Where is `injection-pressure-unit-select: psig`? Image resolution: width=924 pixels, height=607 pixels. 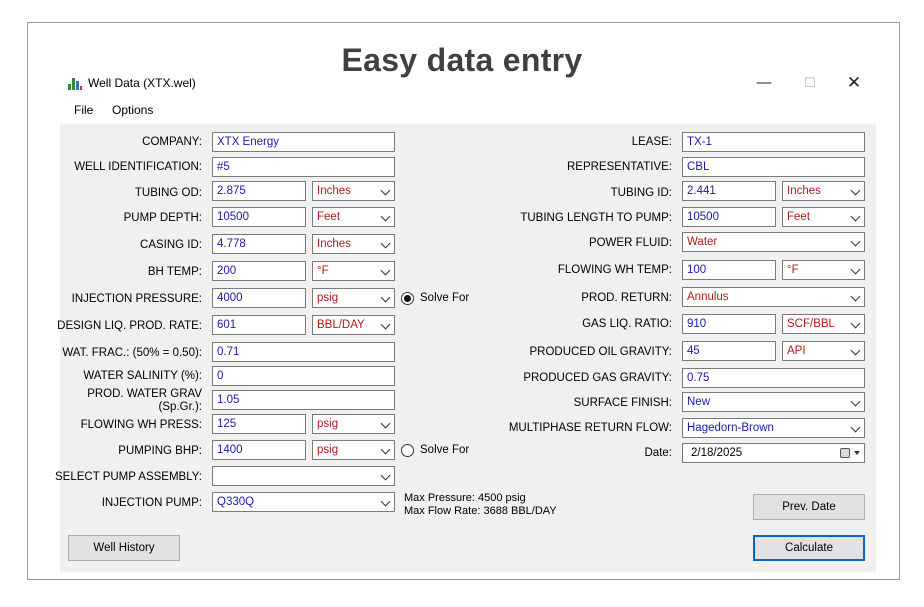 injection-pressure-unit-select: psig is located at coordinates (353, 298).